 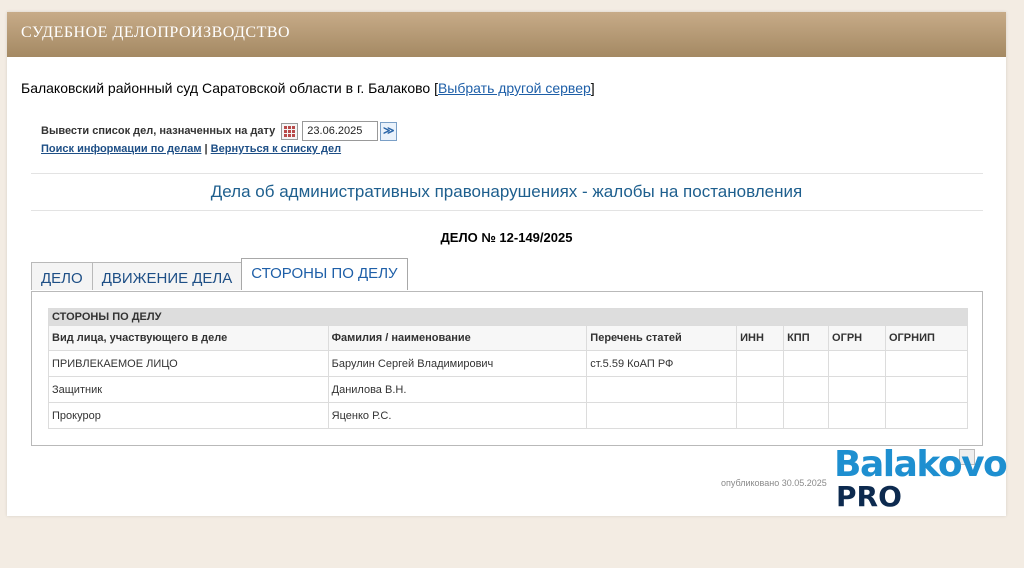 What do you see at coordinates (760, 338) in the screenshot?
I see `column-header: ИНН` at bounding box center [760, 338].